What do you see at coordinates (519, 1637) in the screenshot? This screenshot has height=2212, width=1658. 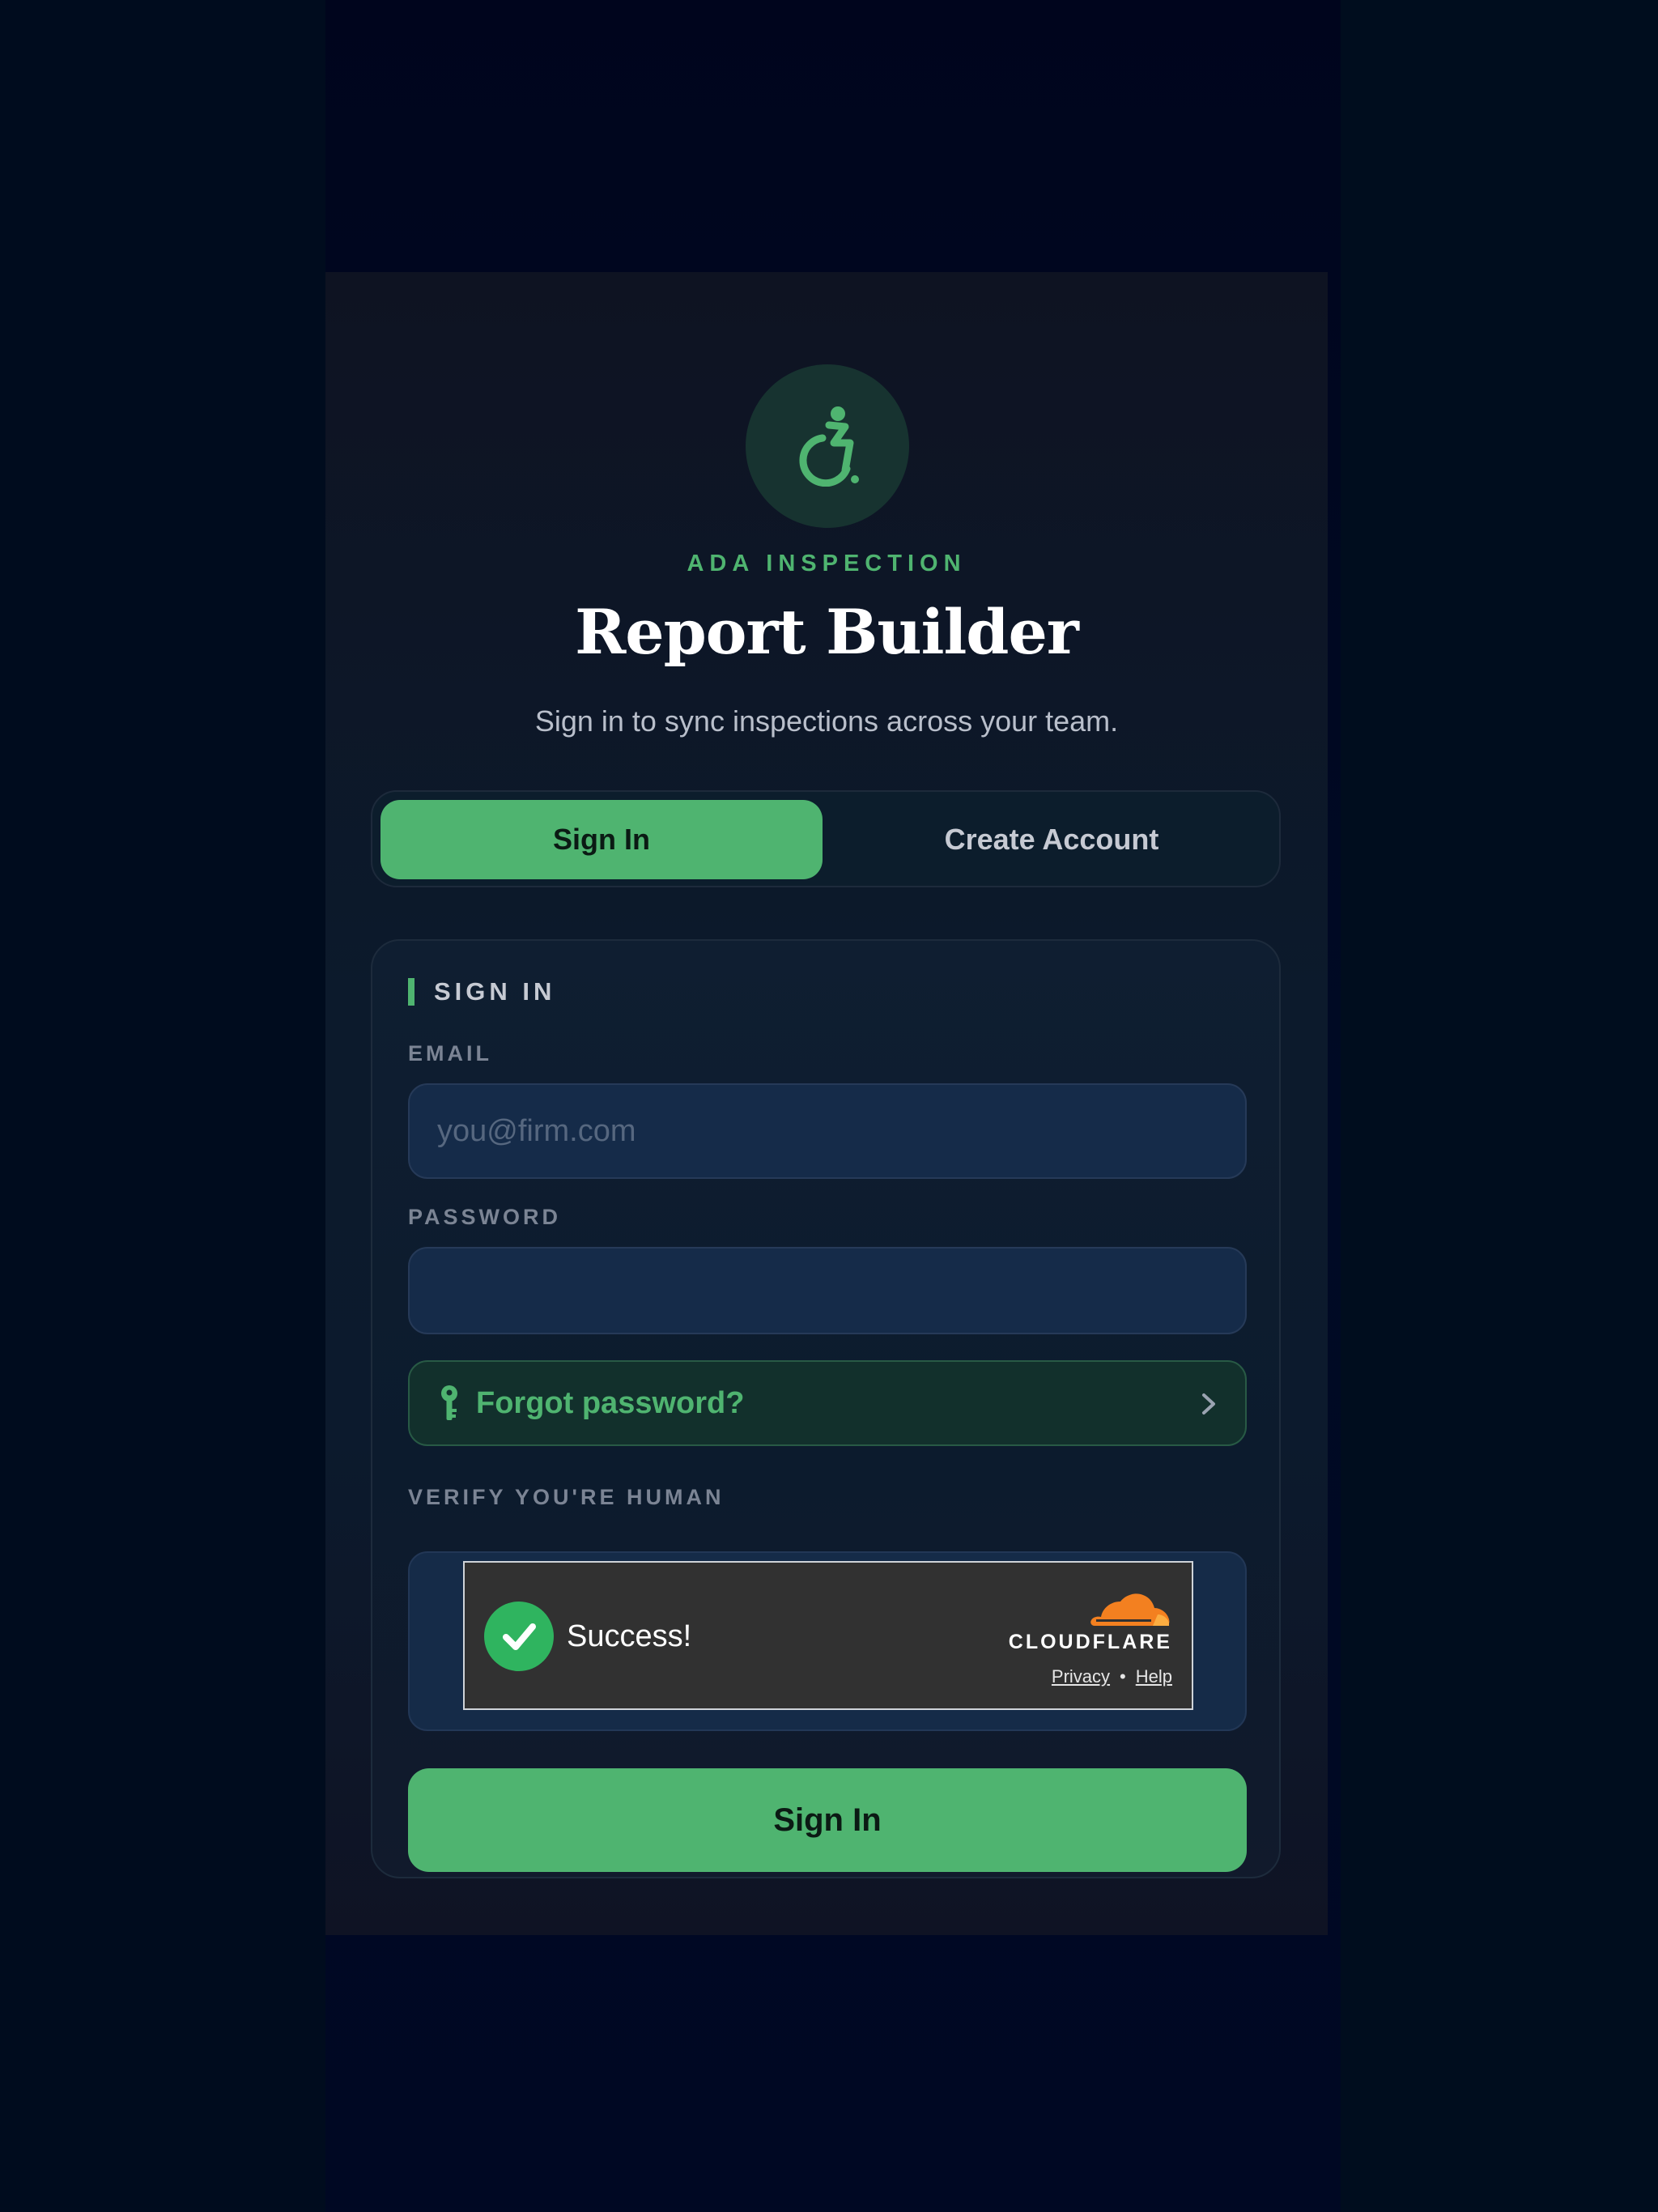 I see `success-check-icon` at bounding box center [519, 1637].